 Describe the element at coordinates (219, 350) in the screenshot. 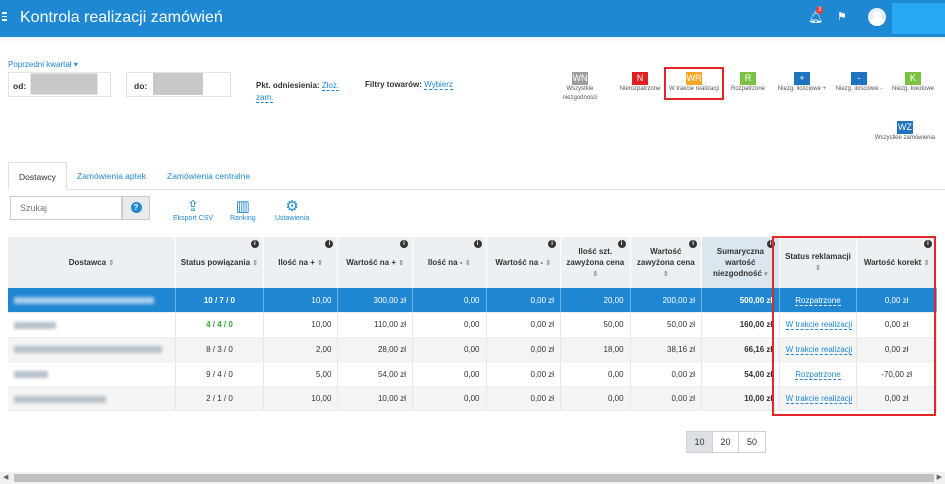

I see `status-cell: 8 / 3 / 0` at that location.